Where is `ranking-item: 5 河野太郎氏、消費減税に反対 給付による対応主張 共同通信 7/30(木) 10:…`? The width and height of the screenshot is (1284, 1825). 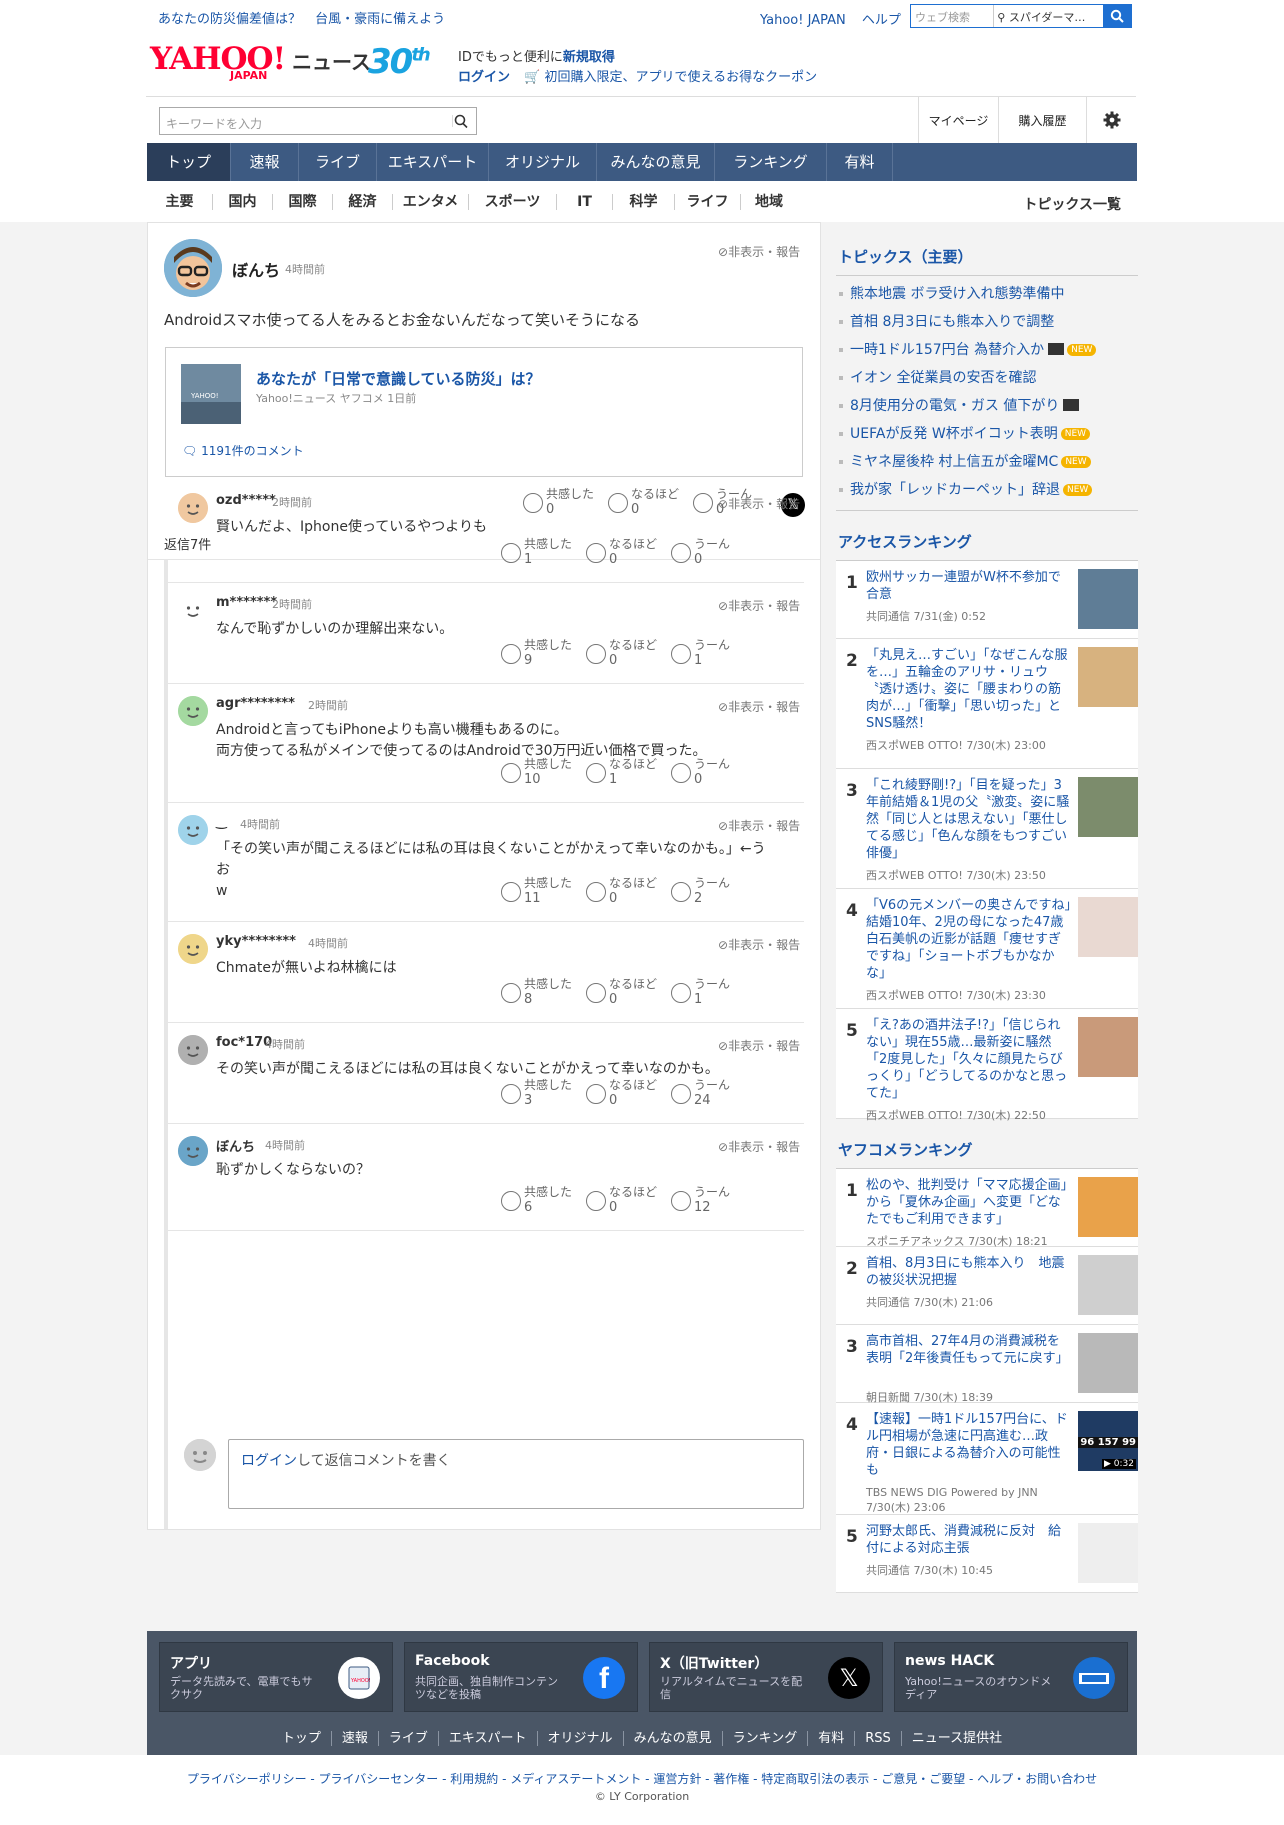
ranking-item: 5 河野太郎氏、消費減税に反対 給付による対応主張 共同通信 7/30(木) 10:… is located at coordinates (987, 1554).